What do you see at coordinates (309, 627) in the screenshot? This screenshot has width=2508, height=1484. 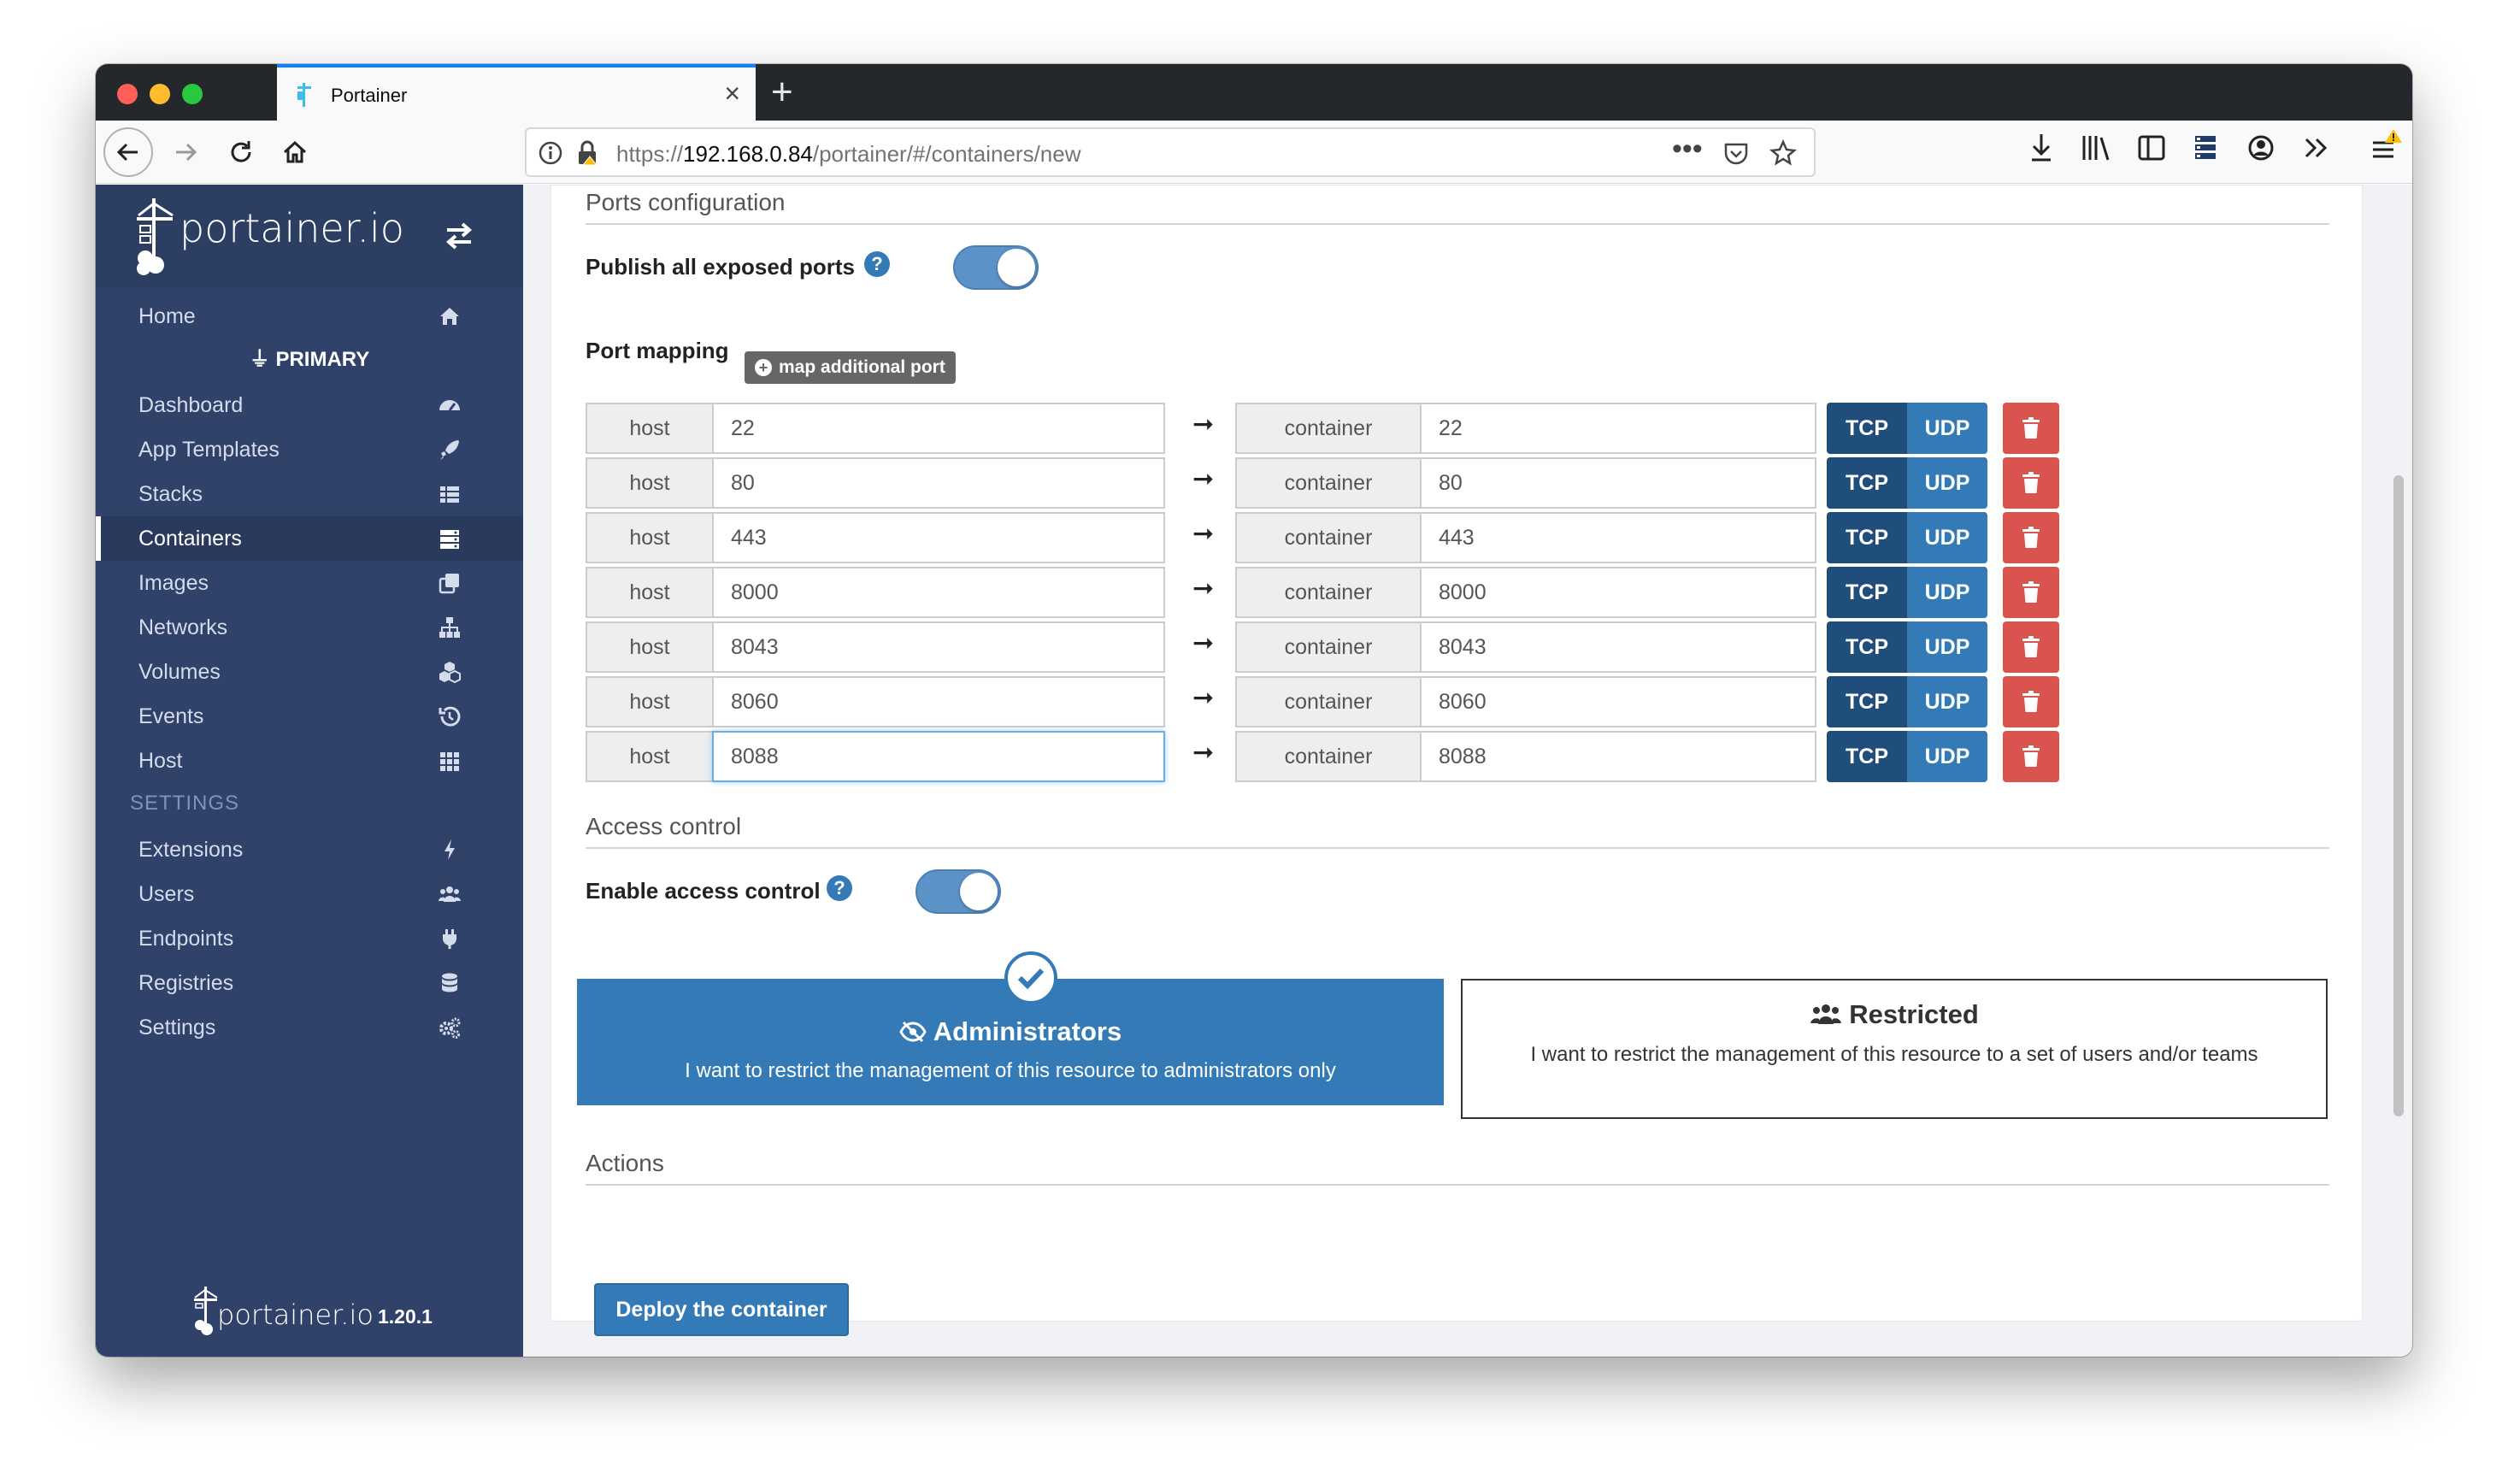 I see `sidebar-item-networks: Networks` at bounding box center [309, 627].